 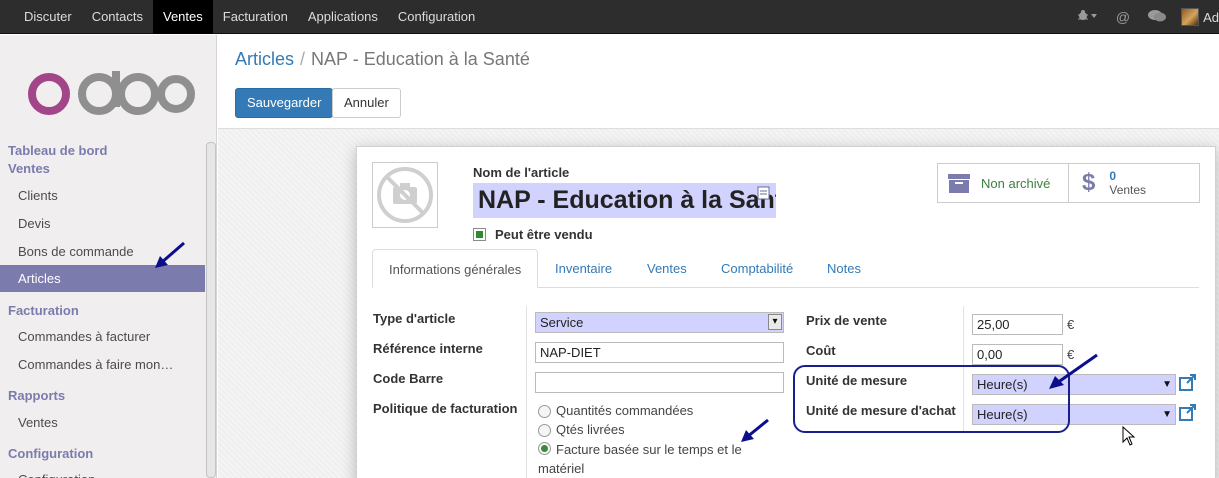 I want to click on tab-inventaire: Inventaire, so click(x=583, y=268).